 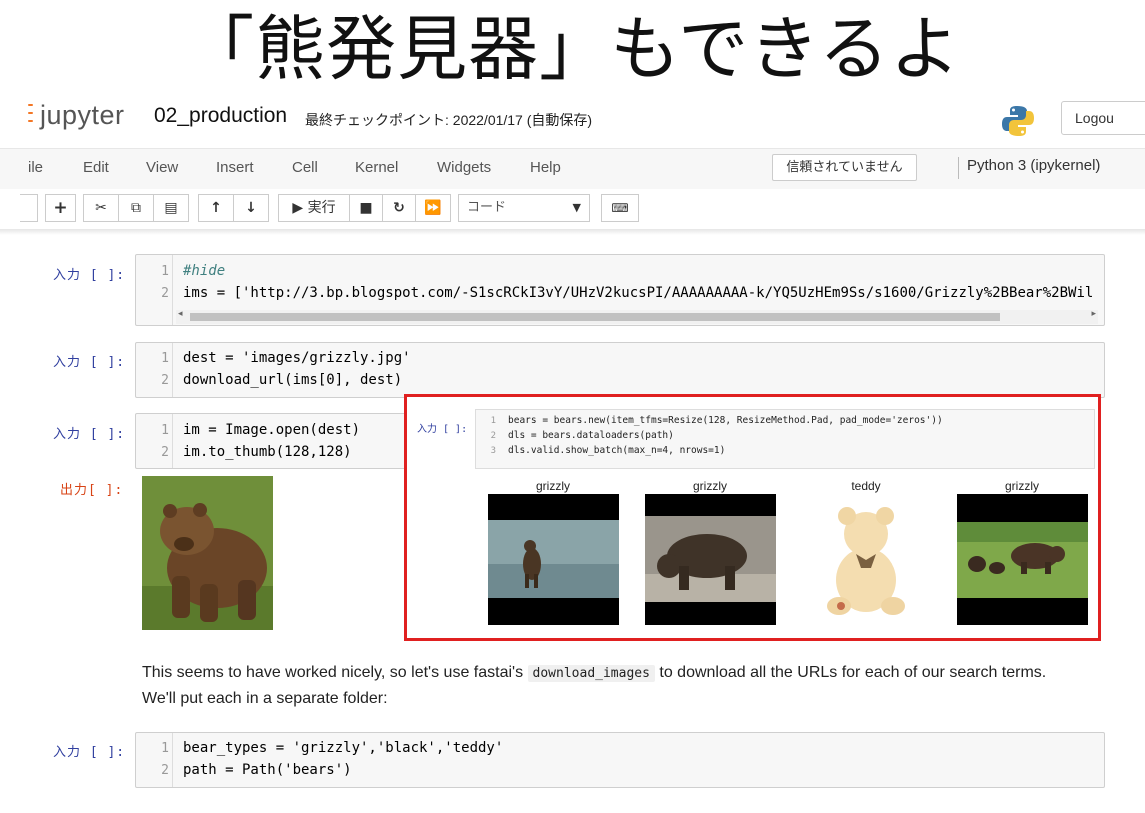 I want to click on scroll-right-icon: ▸, so click(x=1093, y=314).